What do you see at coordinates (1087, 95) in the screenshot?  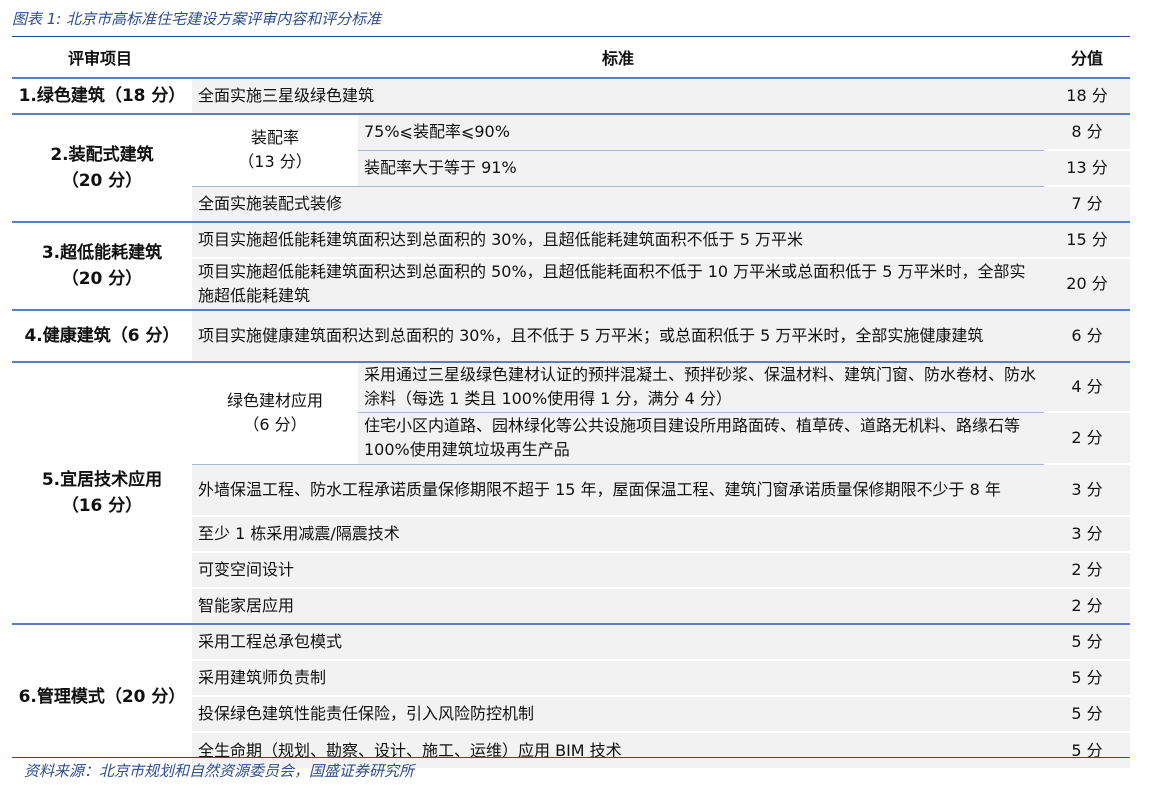 I see `score-cell: 18 分` at bounding box center [1087, 95].